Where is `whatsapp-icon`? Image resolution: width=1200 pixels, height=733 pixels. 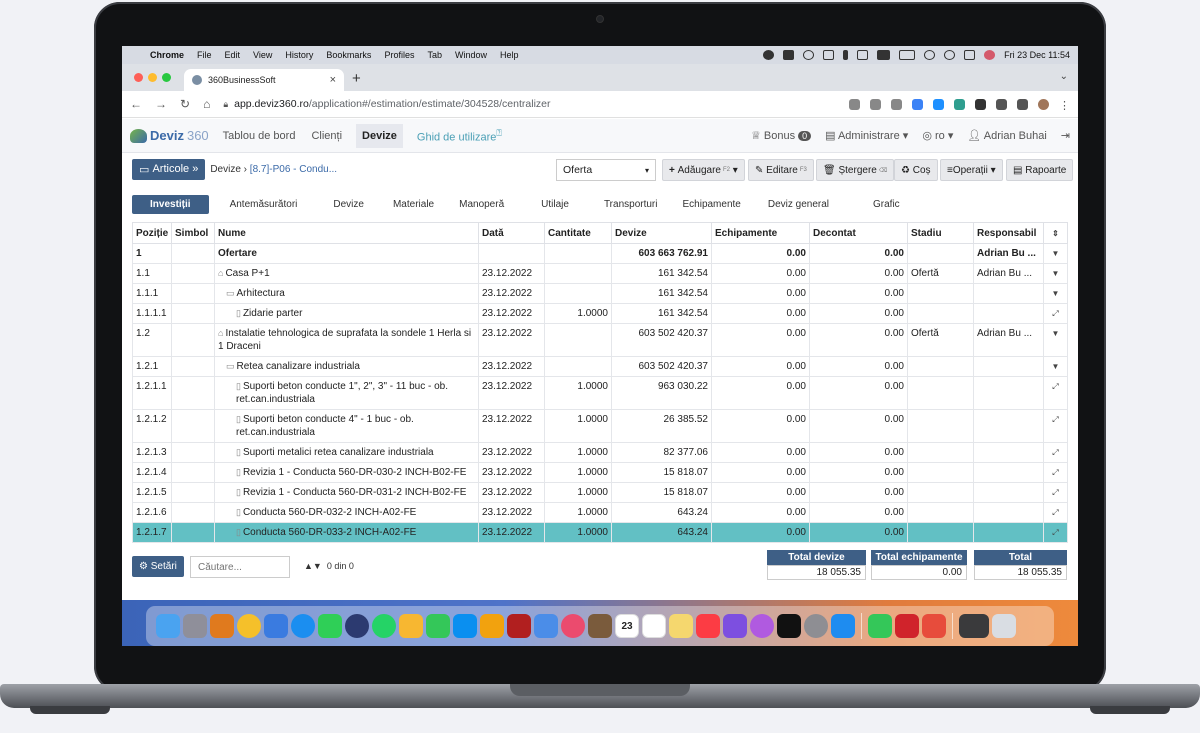
whatsapp-icon is located at coordinates (384, 626).